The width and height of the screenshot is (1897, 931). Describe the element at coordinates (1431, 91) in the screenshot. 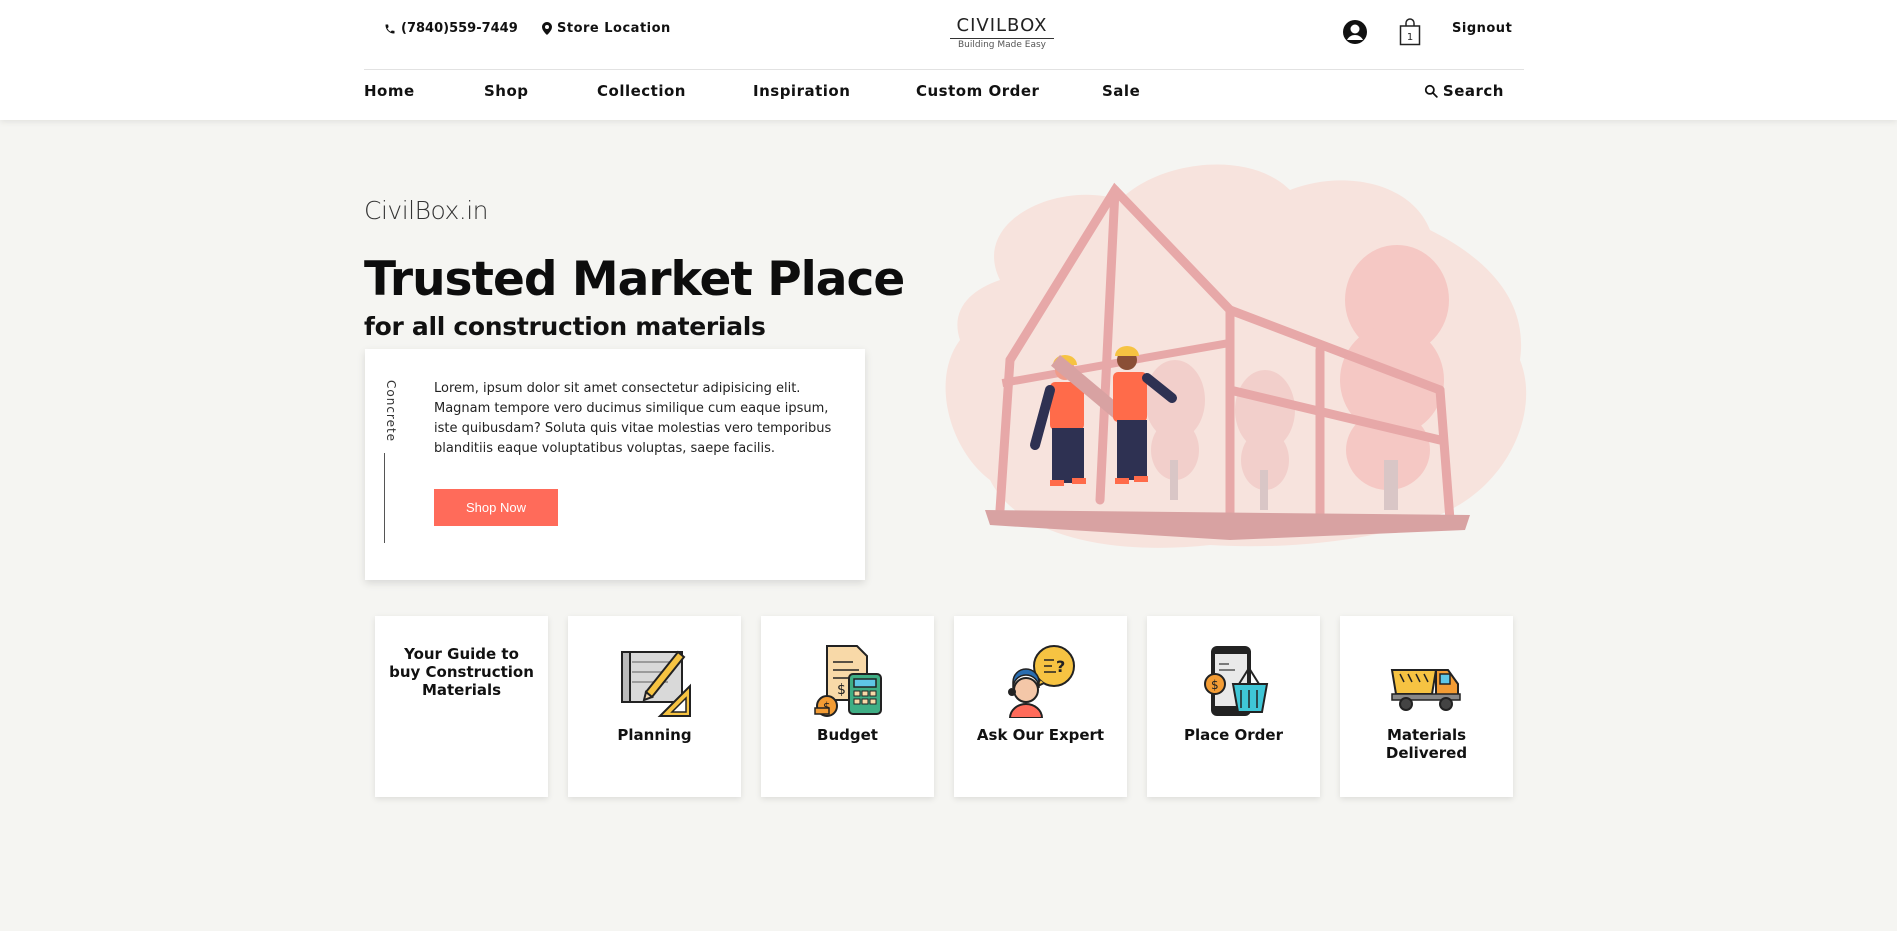

I see `search-icon` at that location.